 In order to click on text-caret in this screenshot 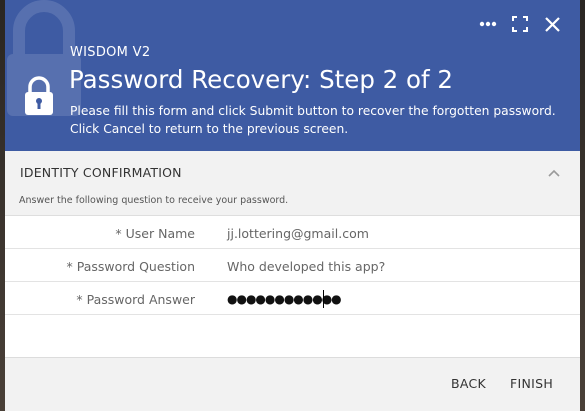, I will do `click(323, 299)`.